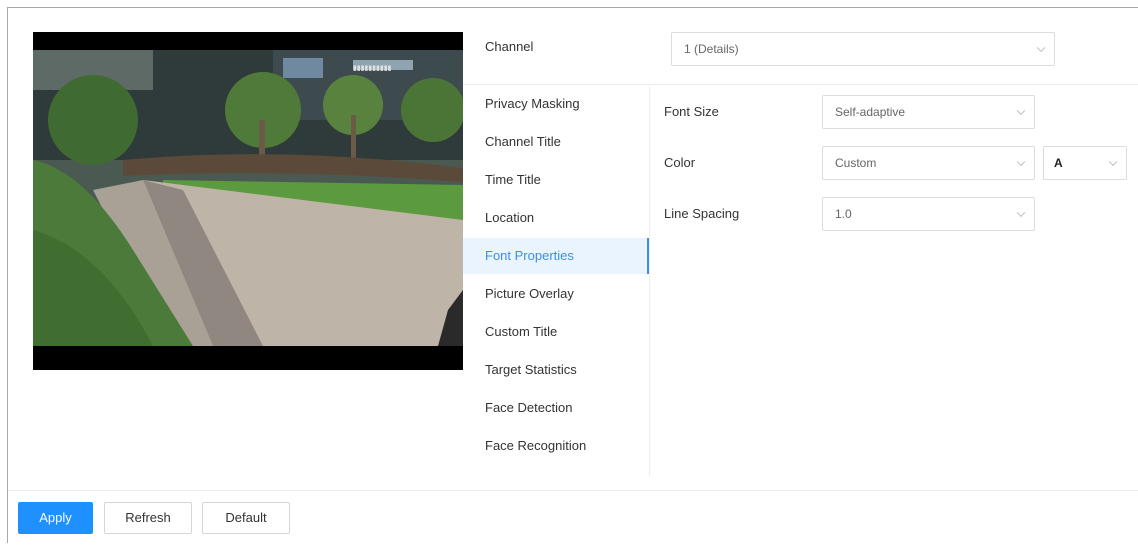 The image size is (1138, 550). I want to click on channel-select-value: 1 (Details), so click(711, 49).